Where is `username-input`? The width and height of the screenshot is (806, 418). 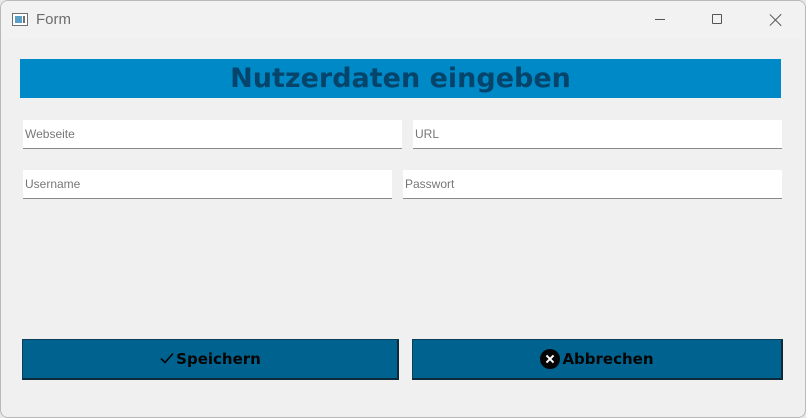
username-input is located at coordinates (207, 184).